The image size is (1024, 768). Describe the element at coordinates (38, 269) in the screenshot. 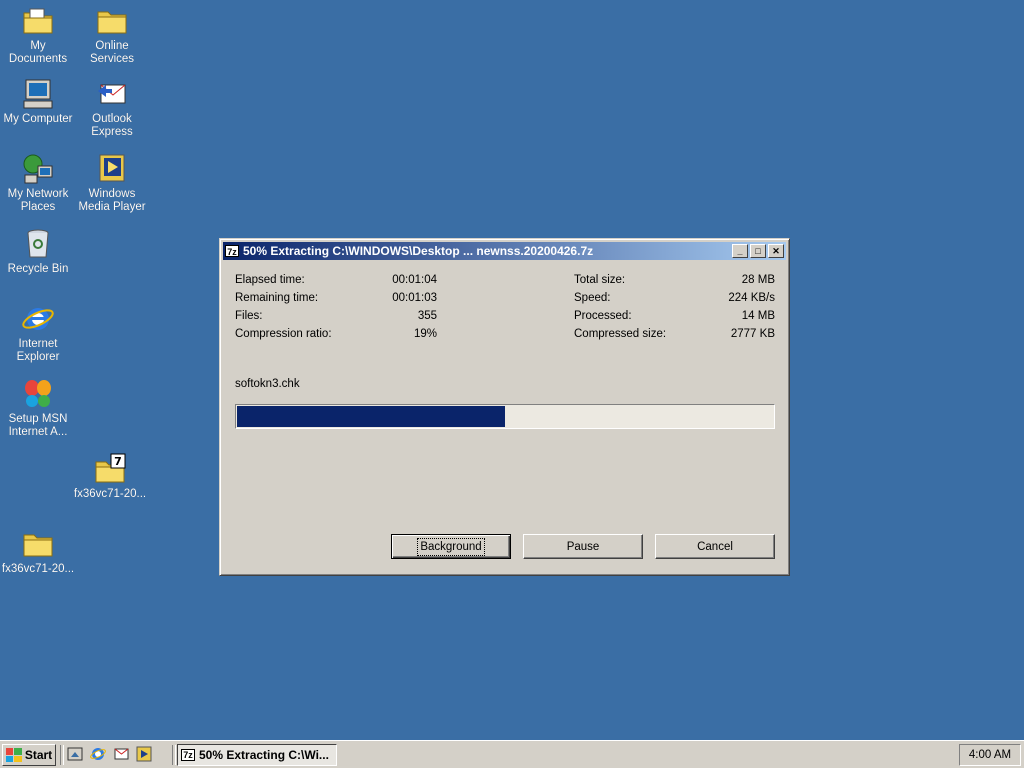

I see `desktop-icon-label: Recycle Bin` at that location.